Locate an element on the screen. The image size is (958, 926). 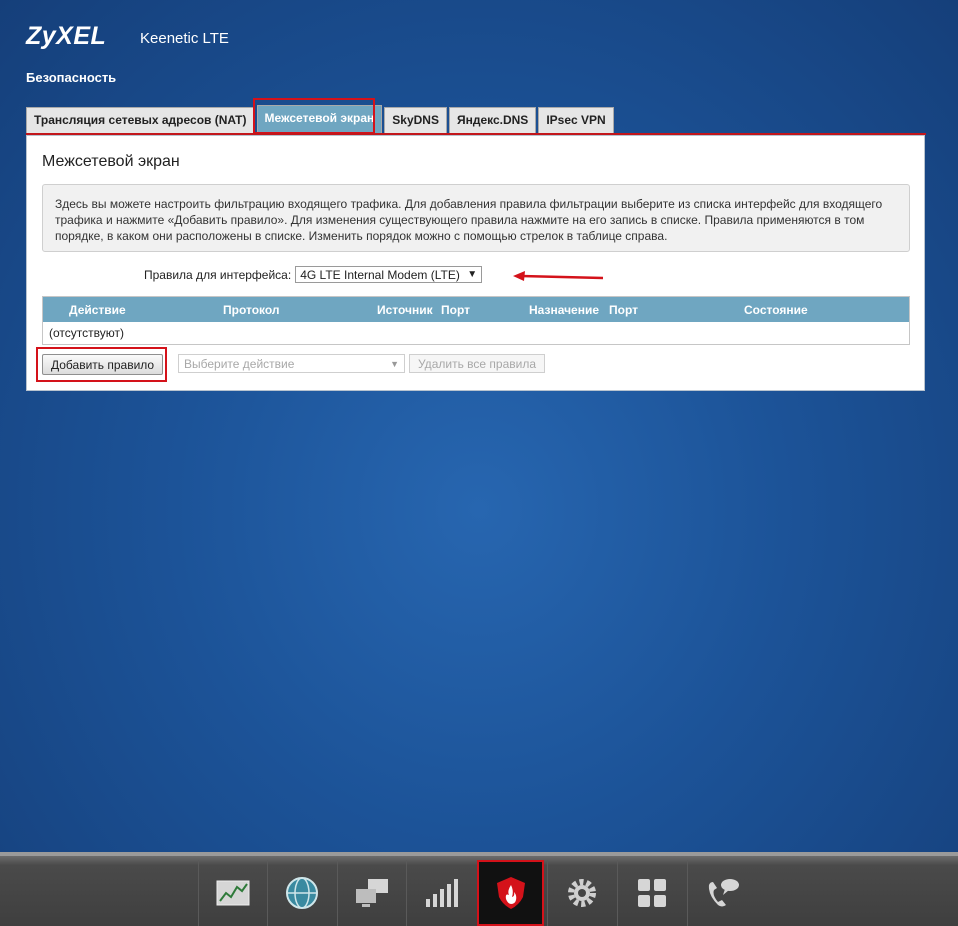
dock-internet is located at coordinates (301, 893).